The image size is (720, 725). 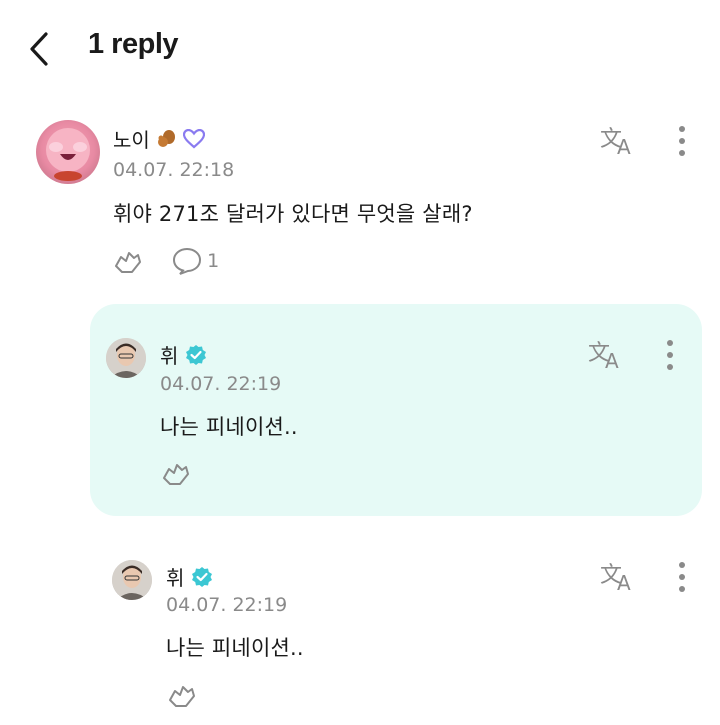 I want to click on speech-bubble-icon, so click(x=187, y=261).